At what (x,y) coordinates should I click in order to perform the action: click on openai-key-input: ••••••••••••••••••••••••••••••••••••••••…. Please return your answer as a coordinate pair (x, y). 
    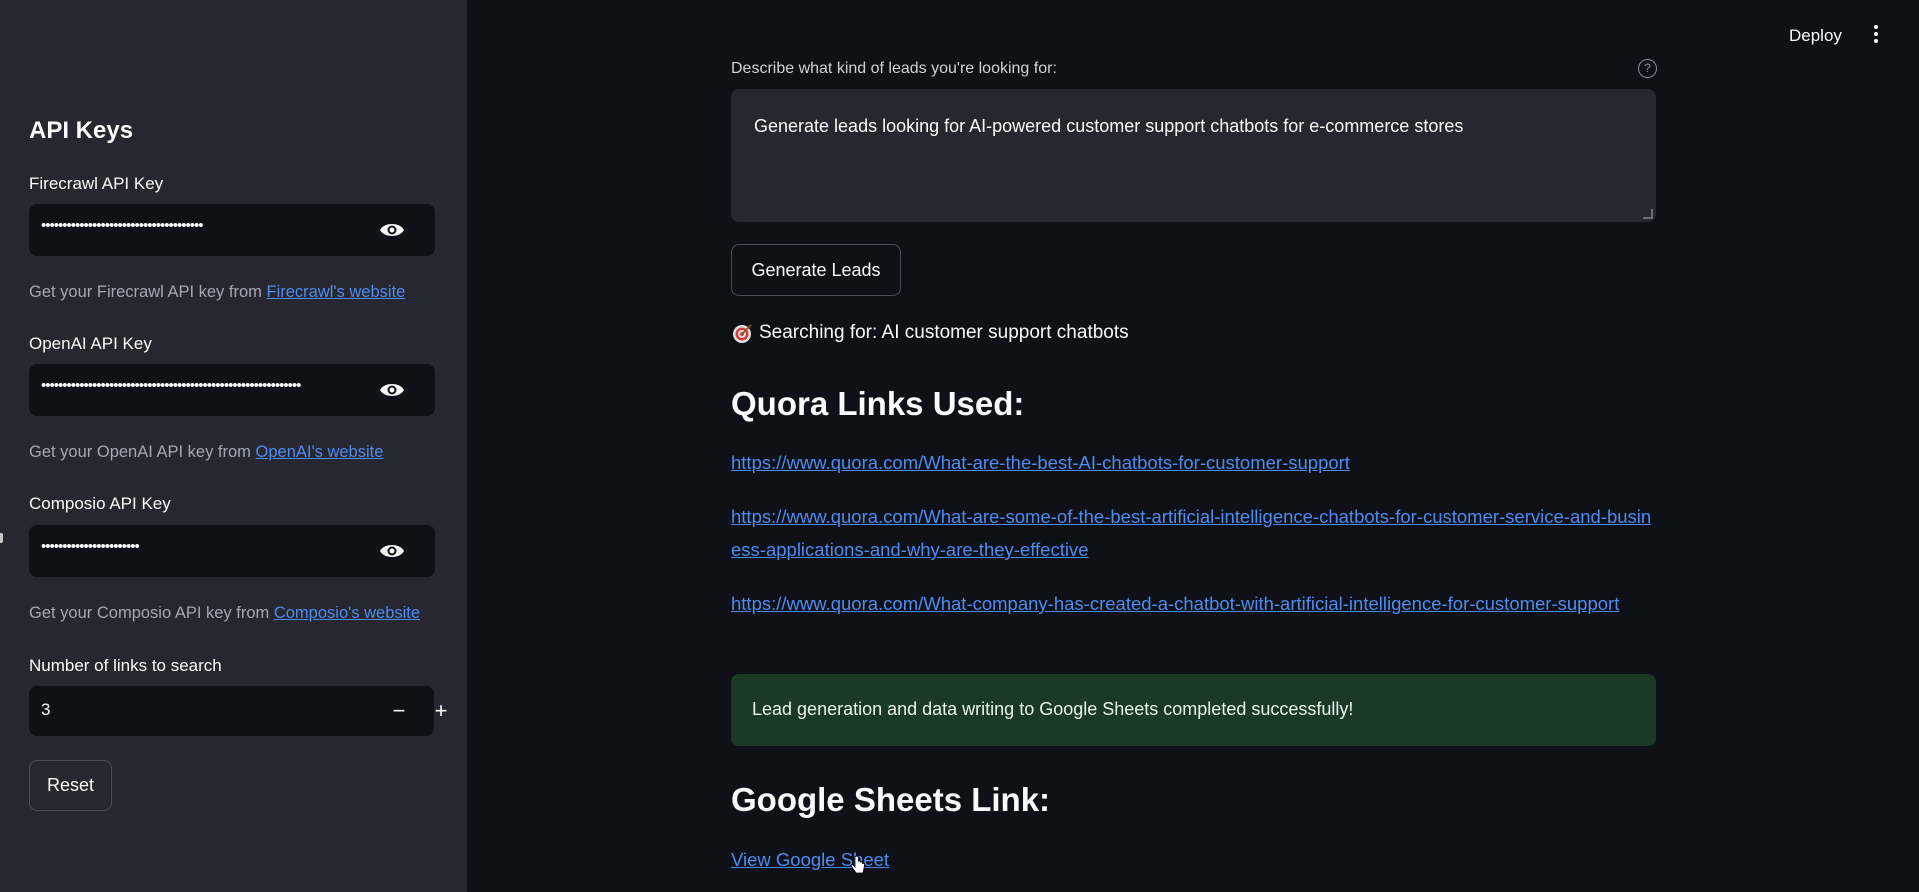
    Looking at the image, I should click on (232, 390).